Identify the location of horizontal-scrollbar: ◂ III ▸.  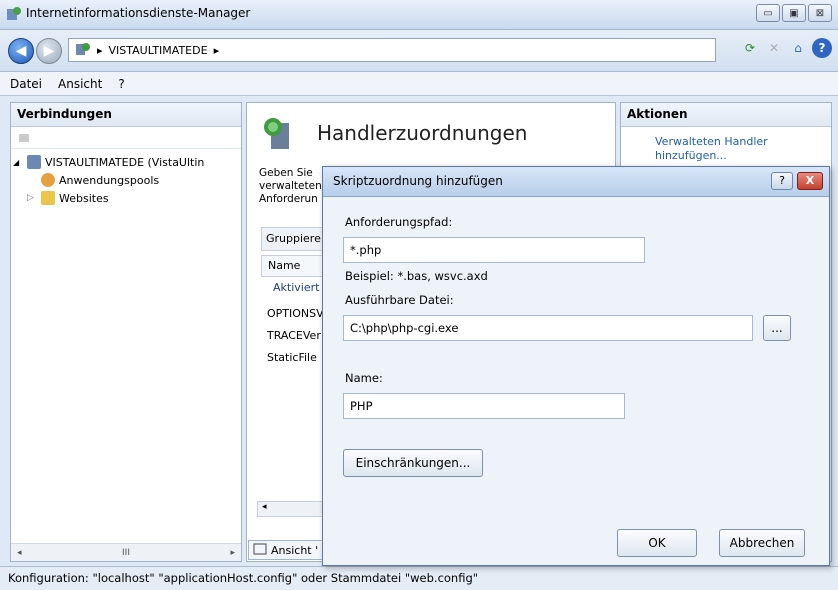
(126, 552).